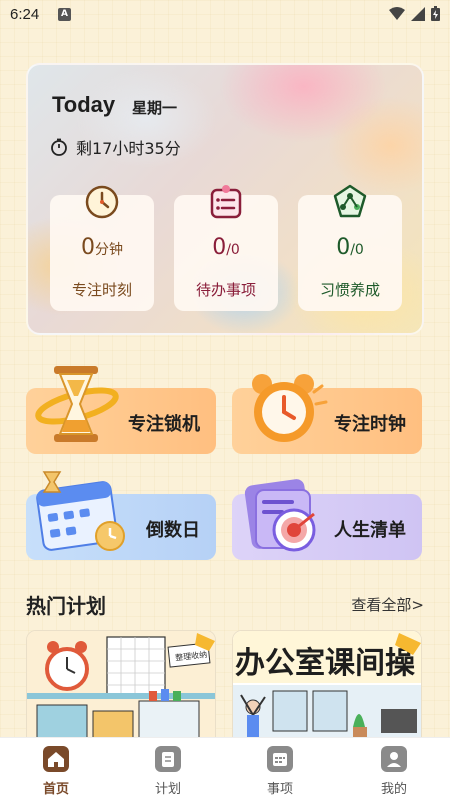 The width and height of the screenshot is (450, 799). Describe the element at coordinates (59, 147) in the screenshot. I see `stopwatch-icon` at that location.